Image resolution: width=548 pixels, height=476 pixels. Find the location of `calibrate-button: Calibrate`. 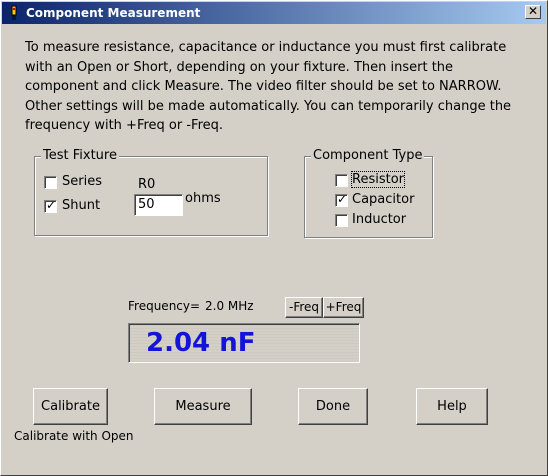

calibrate-button: Calibrate is located at coordinates (70, 406).